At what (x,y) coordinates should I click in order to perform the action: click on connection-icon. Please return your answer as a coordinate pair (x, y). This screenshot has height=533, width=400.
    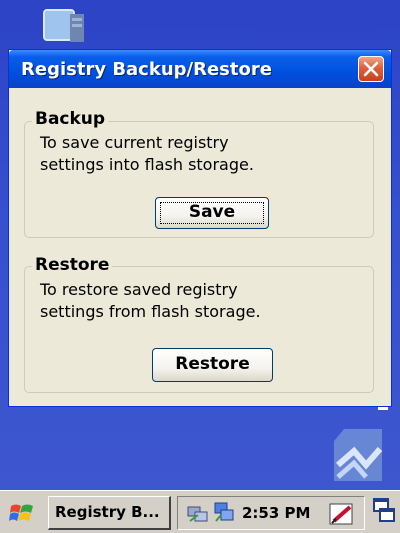
    Looking at the image, I should click on (224, 512).